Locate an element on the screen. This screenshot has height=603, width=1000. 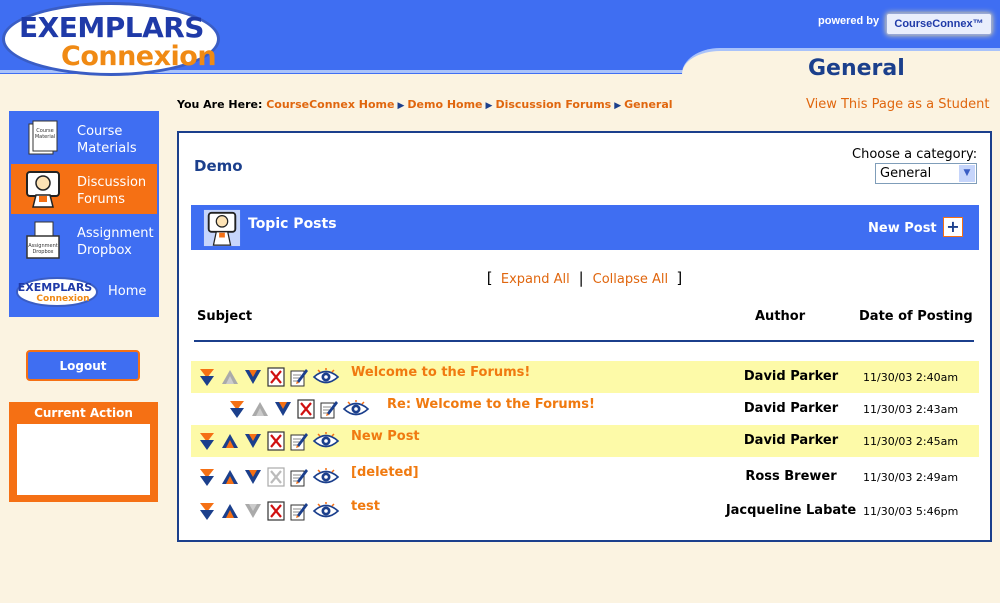
post-date: 11/30/03 2:49am is located at coordinates (911, 477).